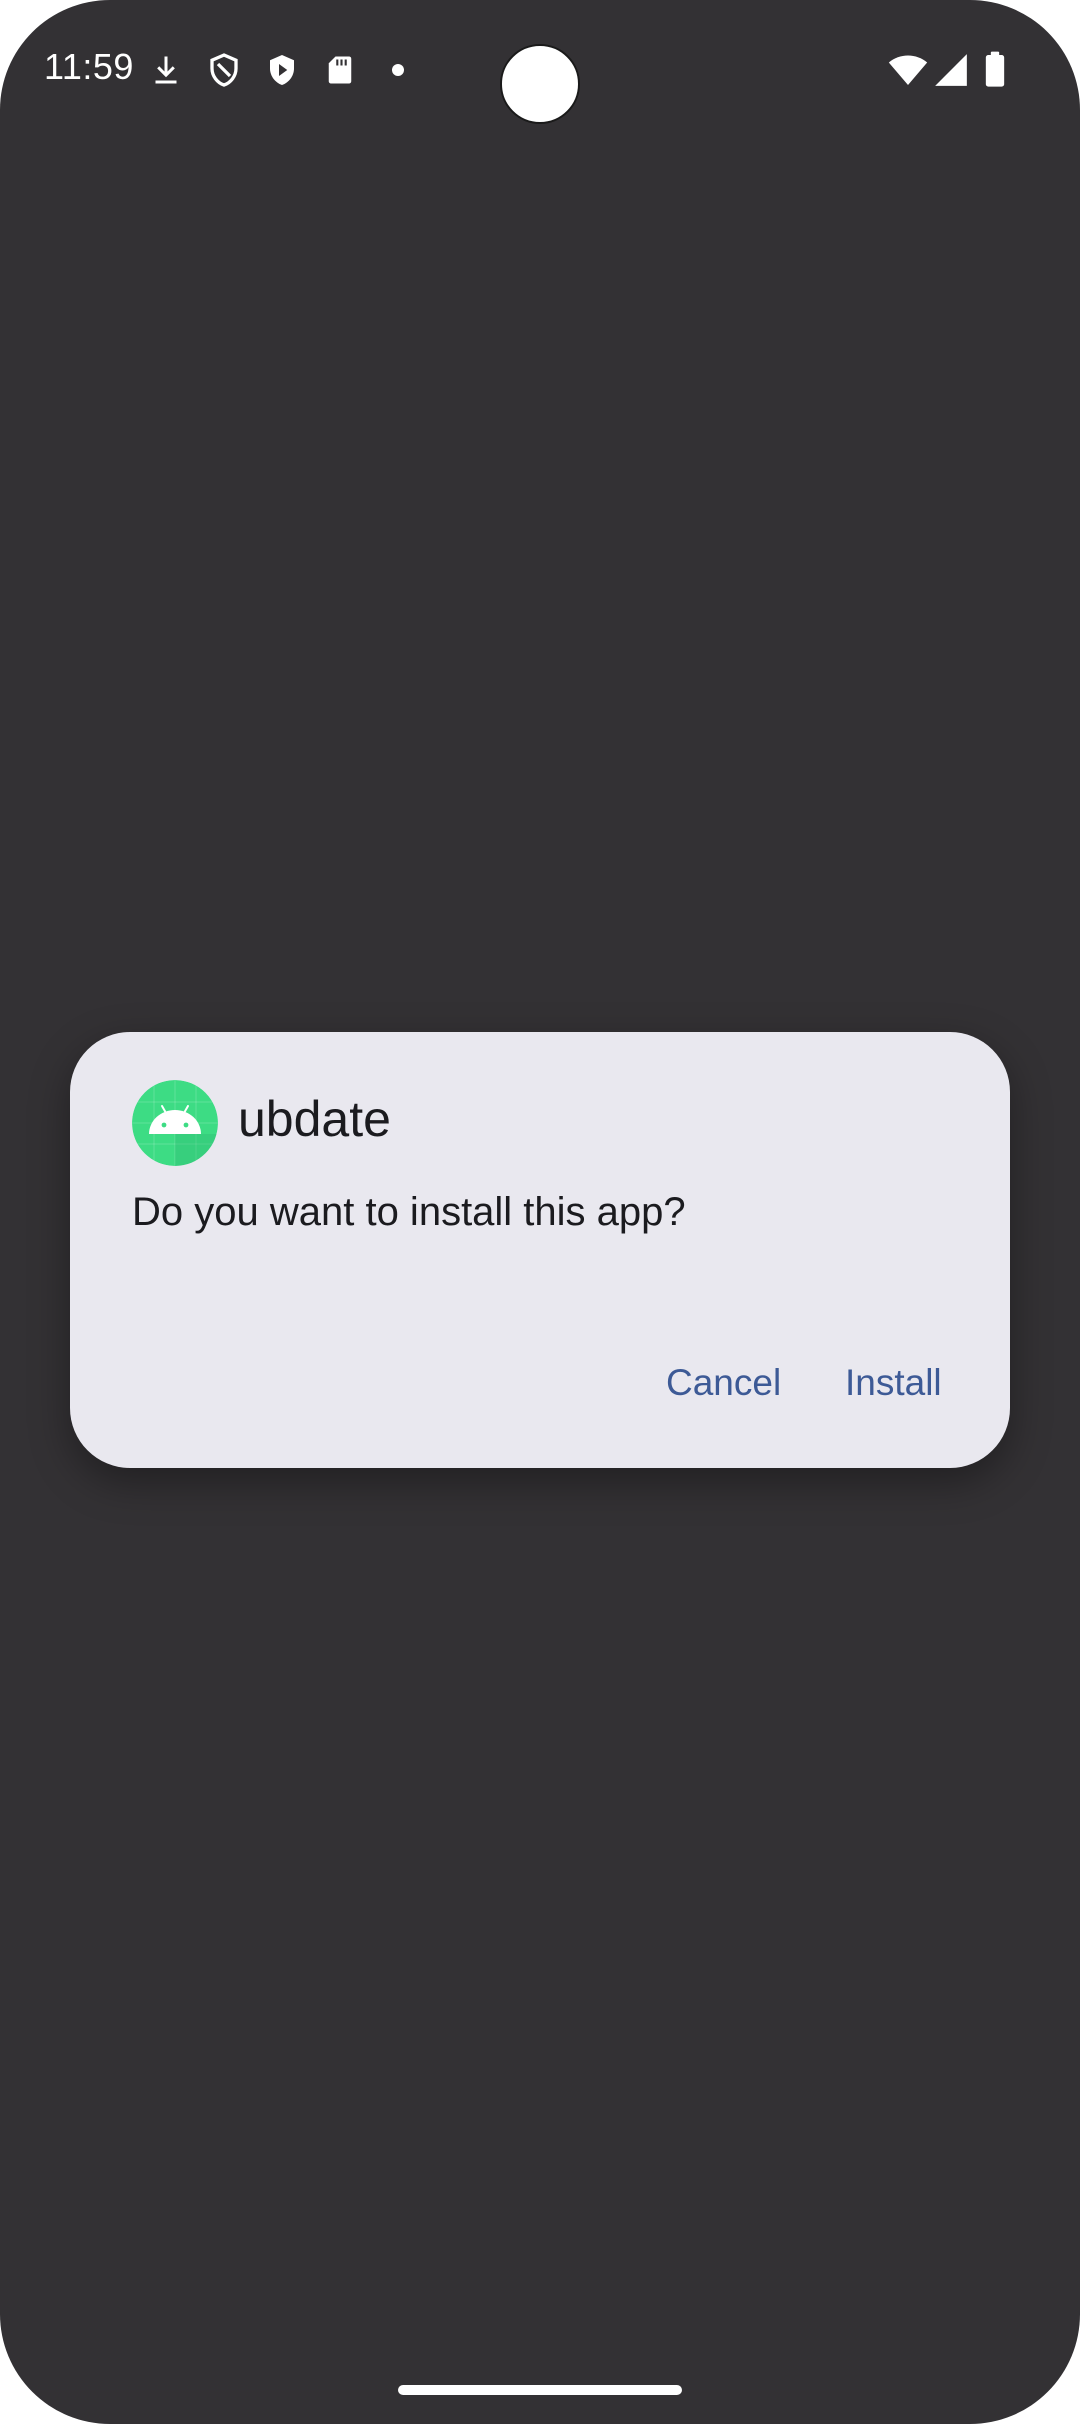 The height and width of the screenshot is (2424, 1080). Describe the element at coordinates (282, 70) in the screenshot. I see `play-shield-icon` at that location.